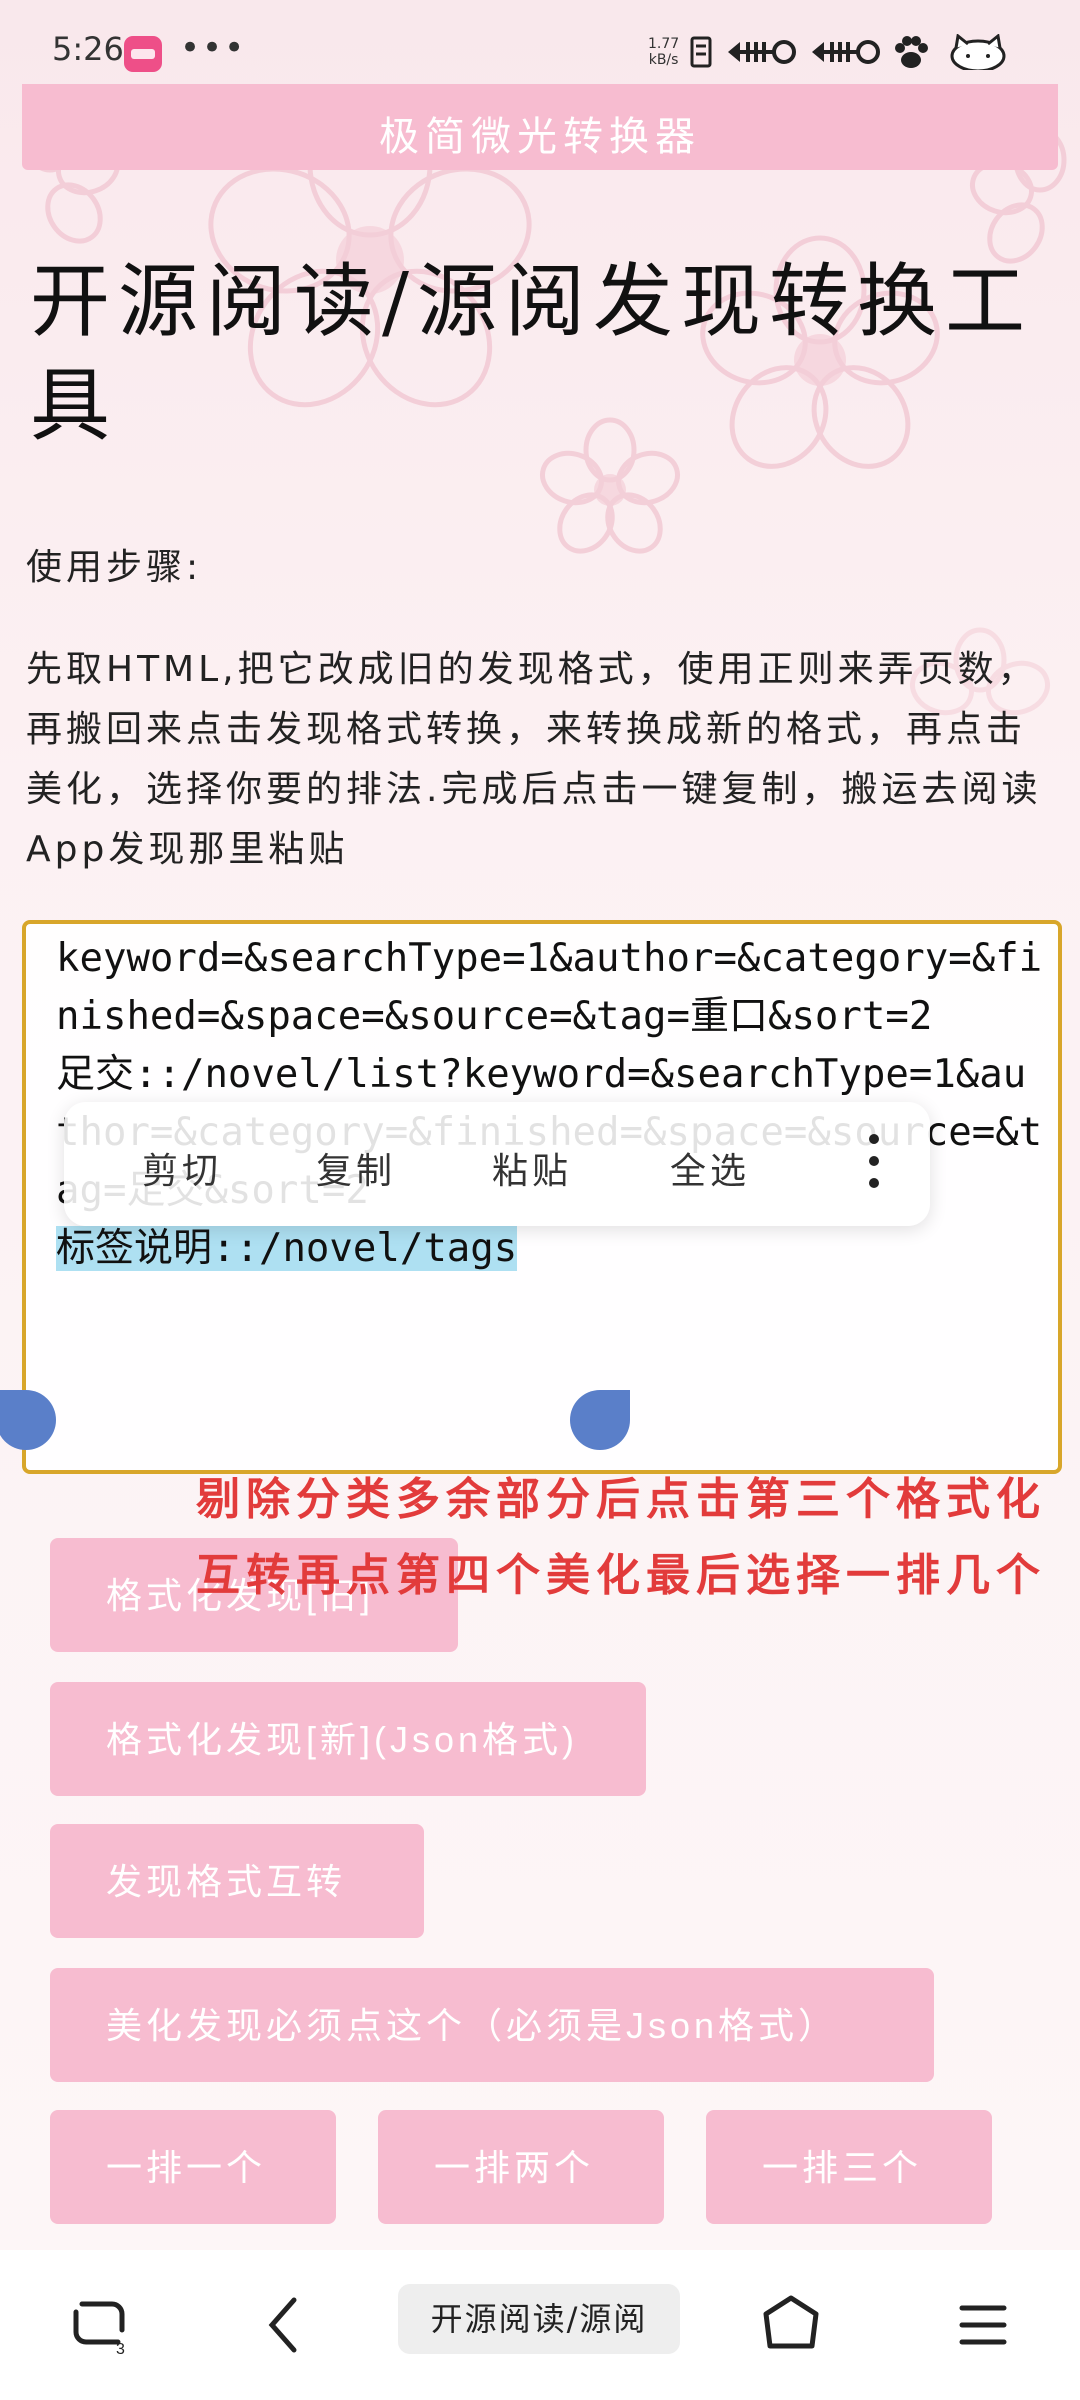 The height and width of the screenshot is (2400, 1080). What do you see at coordinates (88, 49) in the screenshot?
I see `status-time: 5:26` at bounding box center [88, 49].